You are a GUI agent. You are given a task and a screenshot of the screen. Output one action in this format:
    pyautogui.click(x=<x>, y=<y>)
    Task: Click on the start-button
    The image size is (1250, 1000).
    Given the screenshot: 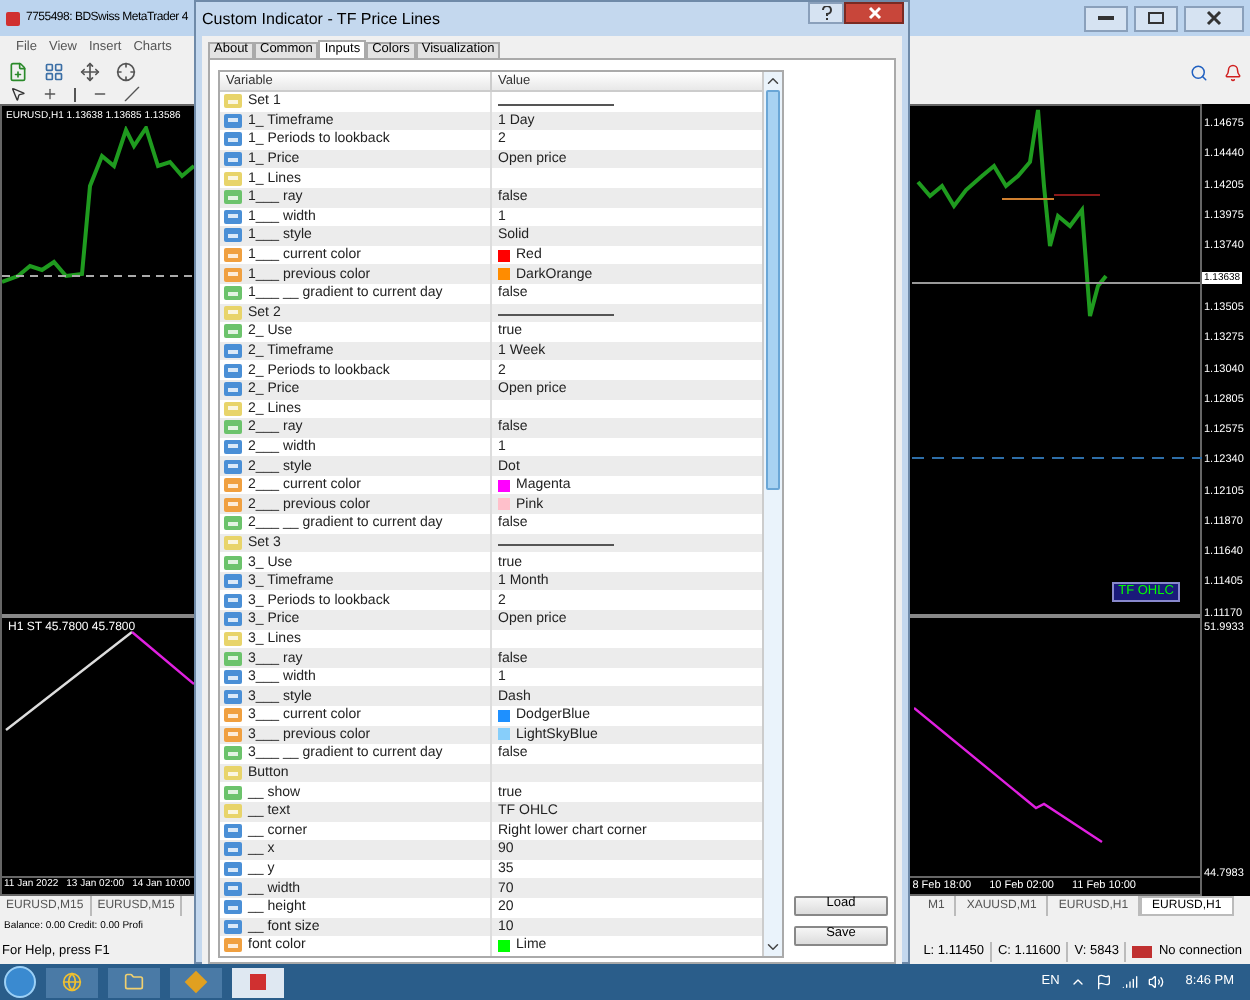 What is the action you would take?
    pyautogui.click(x=20, y=982)
    